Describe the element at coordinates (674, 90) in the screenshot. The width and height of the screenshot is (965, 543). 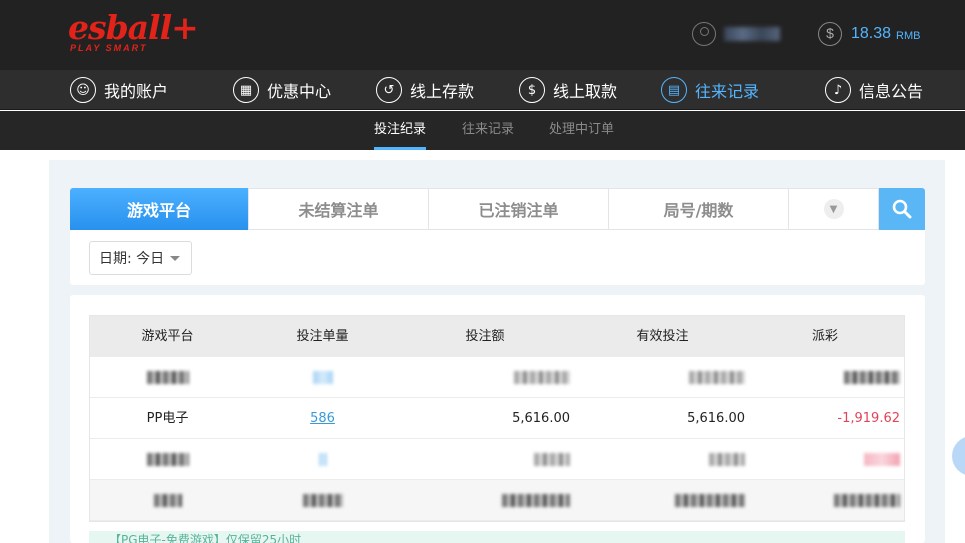
I see `records-icon: ▤` at that location.